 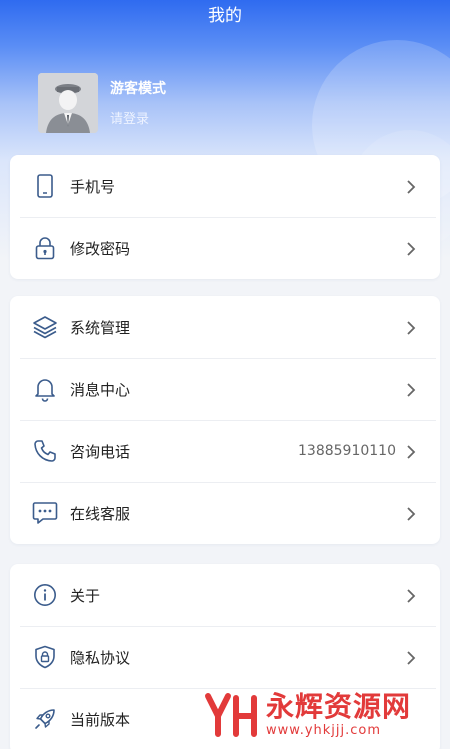 I want to click on menu-item-label: 修改密码, so click(x=100, y=248).